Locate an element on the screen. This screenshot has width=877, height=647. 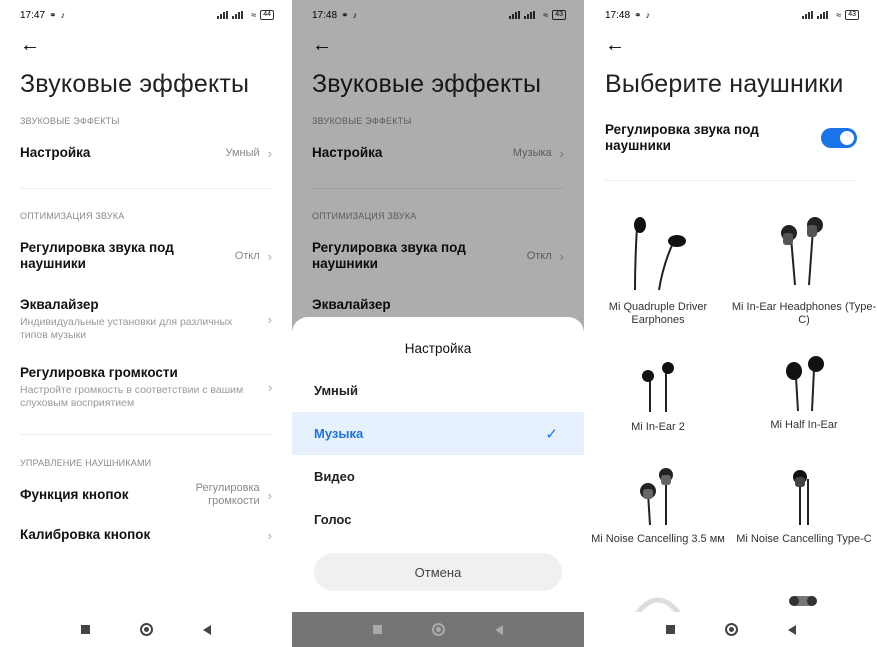
headphone-card: Mi Noise Cancelling 3.5 мм is located at coordinates (658, 506).